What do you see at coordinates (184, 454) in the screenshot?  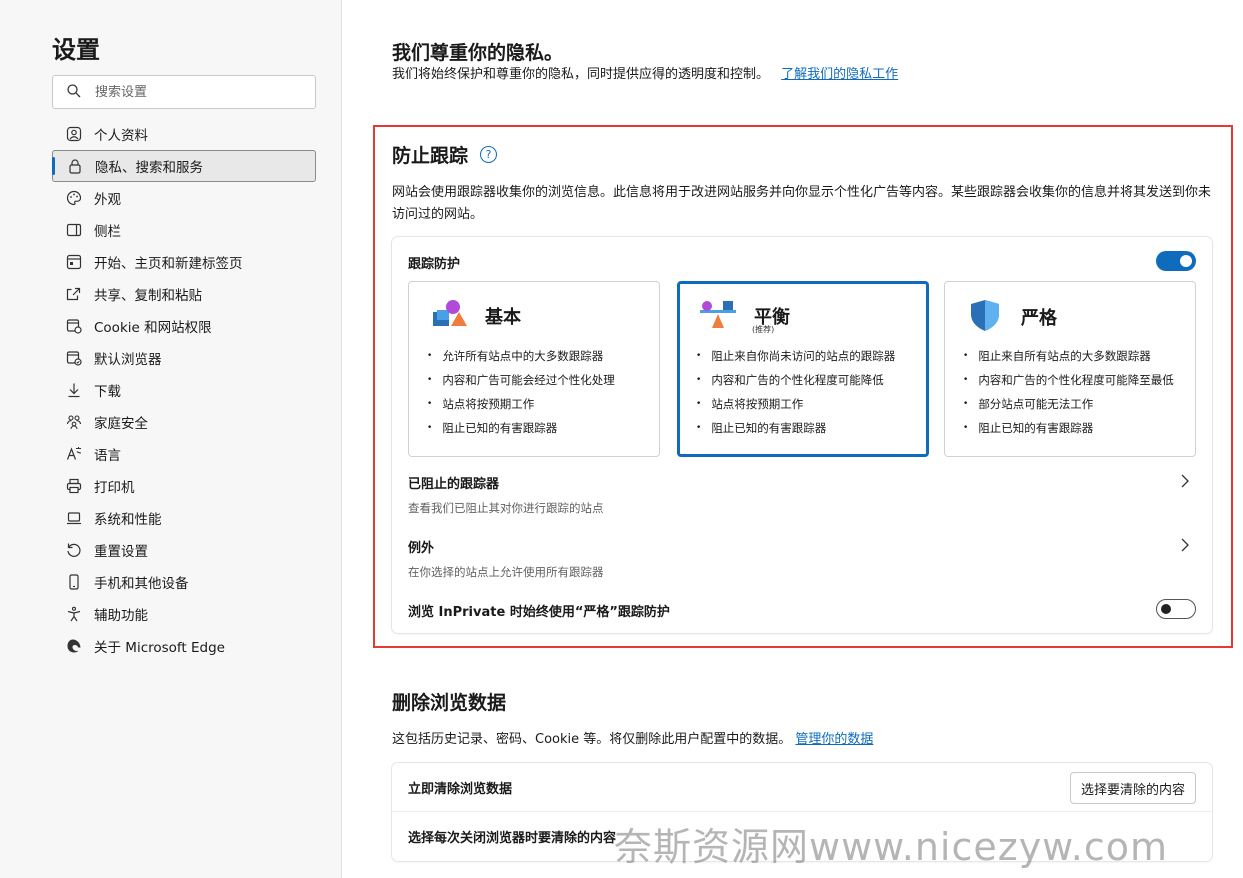 I see `sidebar-item-languages: 语言` at bounding box center [184, 454].